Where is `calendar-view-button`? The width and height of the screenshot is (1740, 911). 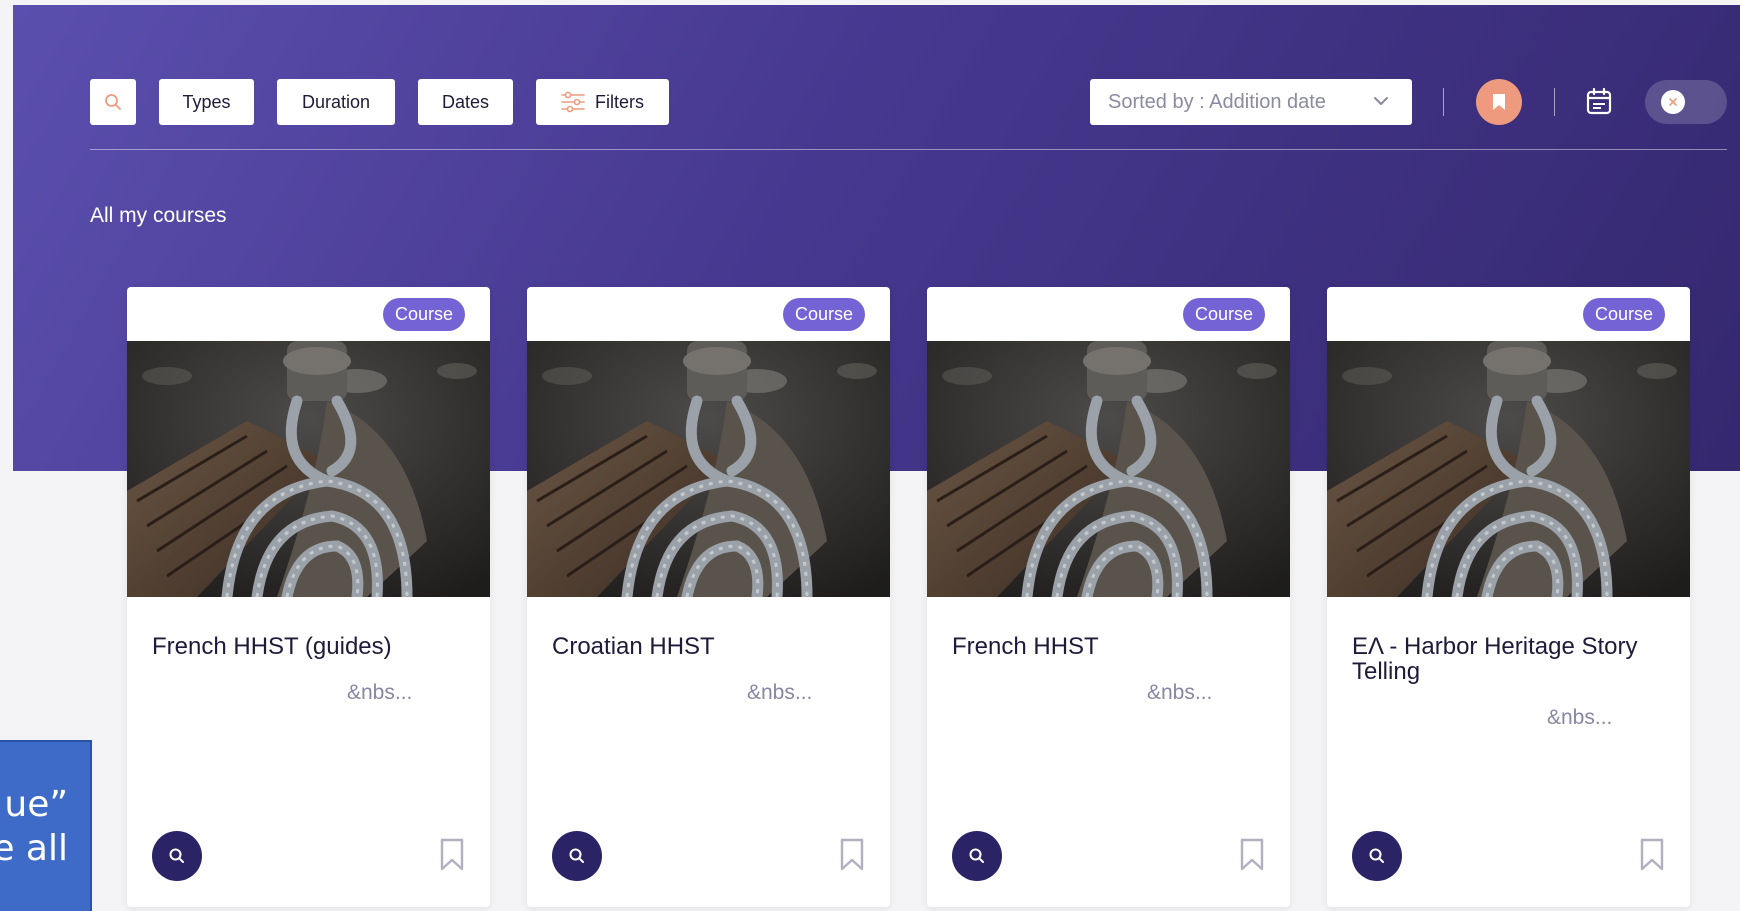
calendar-view-button is located at coordinates (1599, 101).